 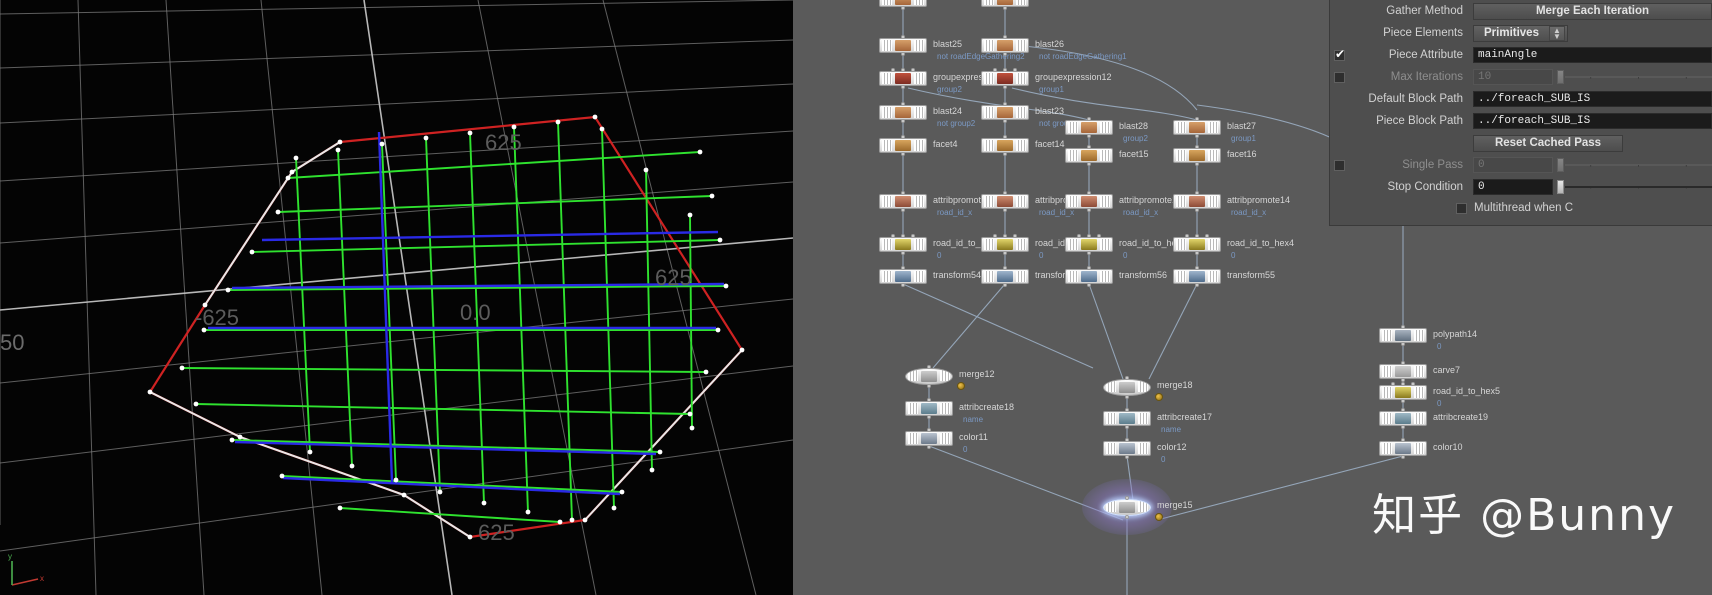 I want to click on parm-row-stop_condition: Stop Condition 0 ' ' ', so click(x=1521, y=187).